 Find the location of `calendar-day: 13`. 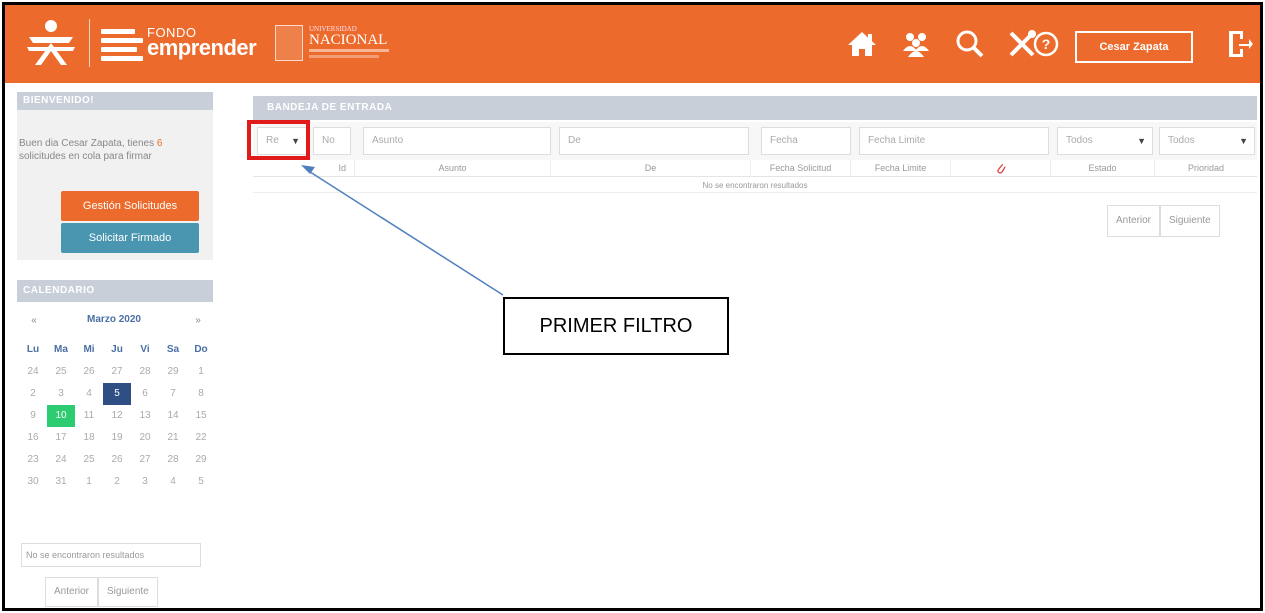

calendar-day: 13 is located at coordinates (145, 416).